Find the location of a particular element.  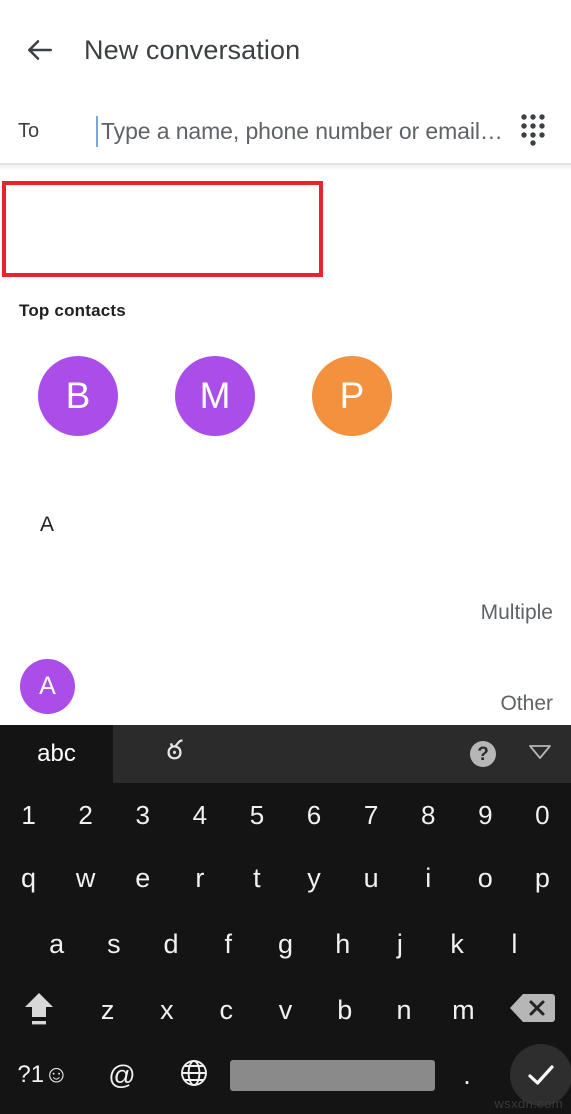

backspace-key is located at coordinates (532, 1010).